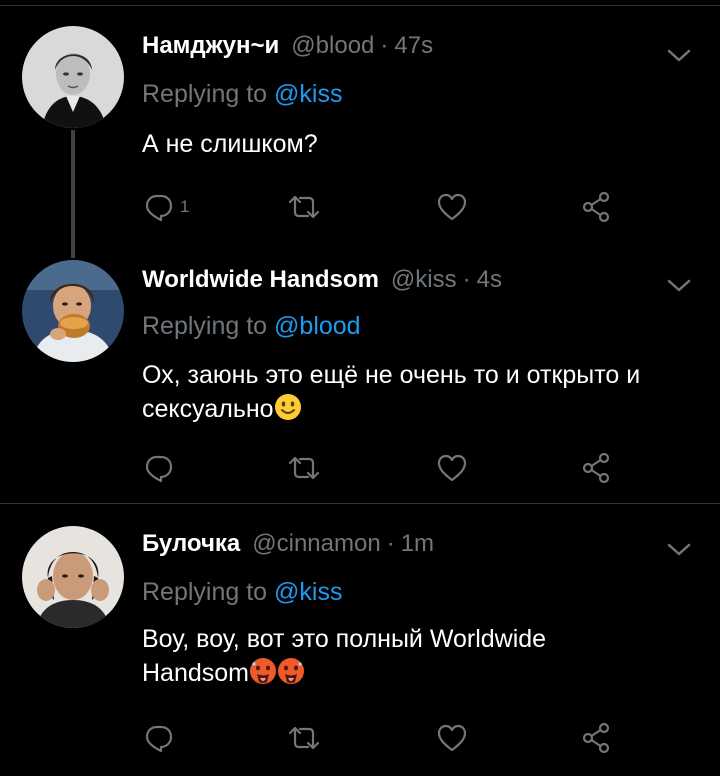 The height and width of the screenshot is (776, 720). What do you see at coordinates (287, 49) in the screenshot?
I see `tweet-header: Намджун~и @blood · 47s` at bounding box center [287, 49].